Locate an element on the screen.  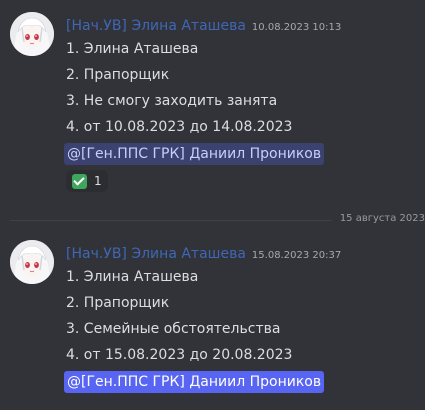
date-divider-label: 15 августа 2023 is located at coordinates (378, 218).